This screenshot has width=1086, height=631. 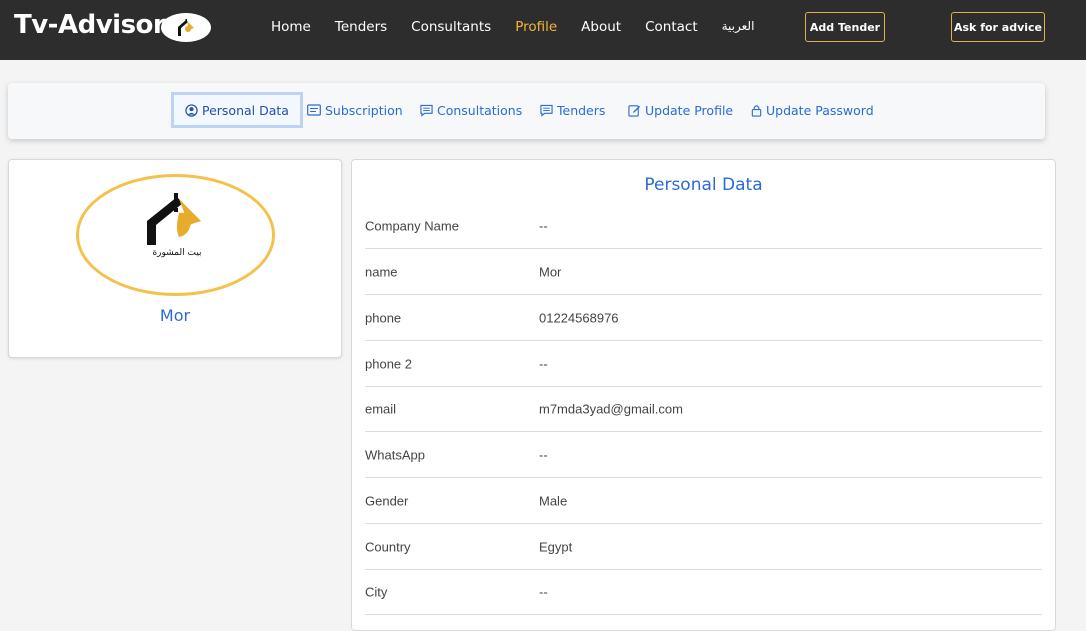 What do you see at coordinates (364, 110) in the screenshot?
I see `tab-label: Subscription` at bounding box center [364, 110].